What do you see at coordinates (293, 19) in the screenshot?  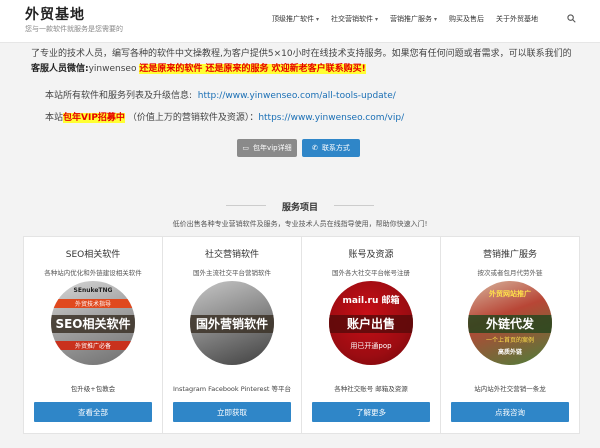 I see `nav-label: 顶级推广软件` at bounding box center [293, 19].